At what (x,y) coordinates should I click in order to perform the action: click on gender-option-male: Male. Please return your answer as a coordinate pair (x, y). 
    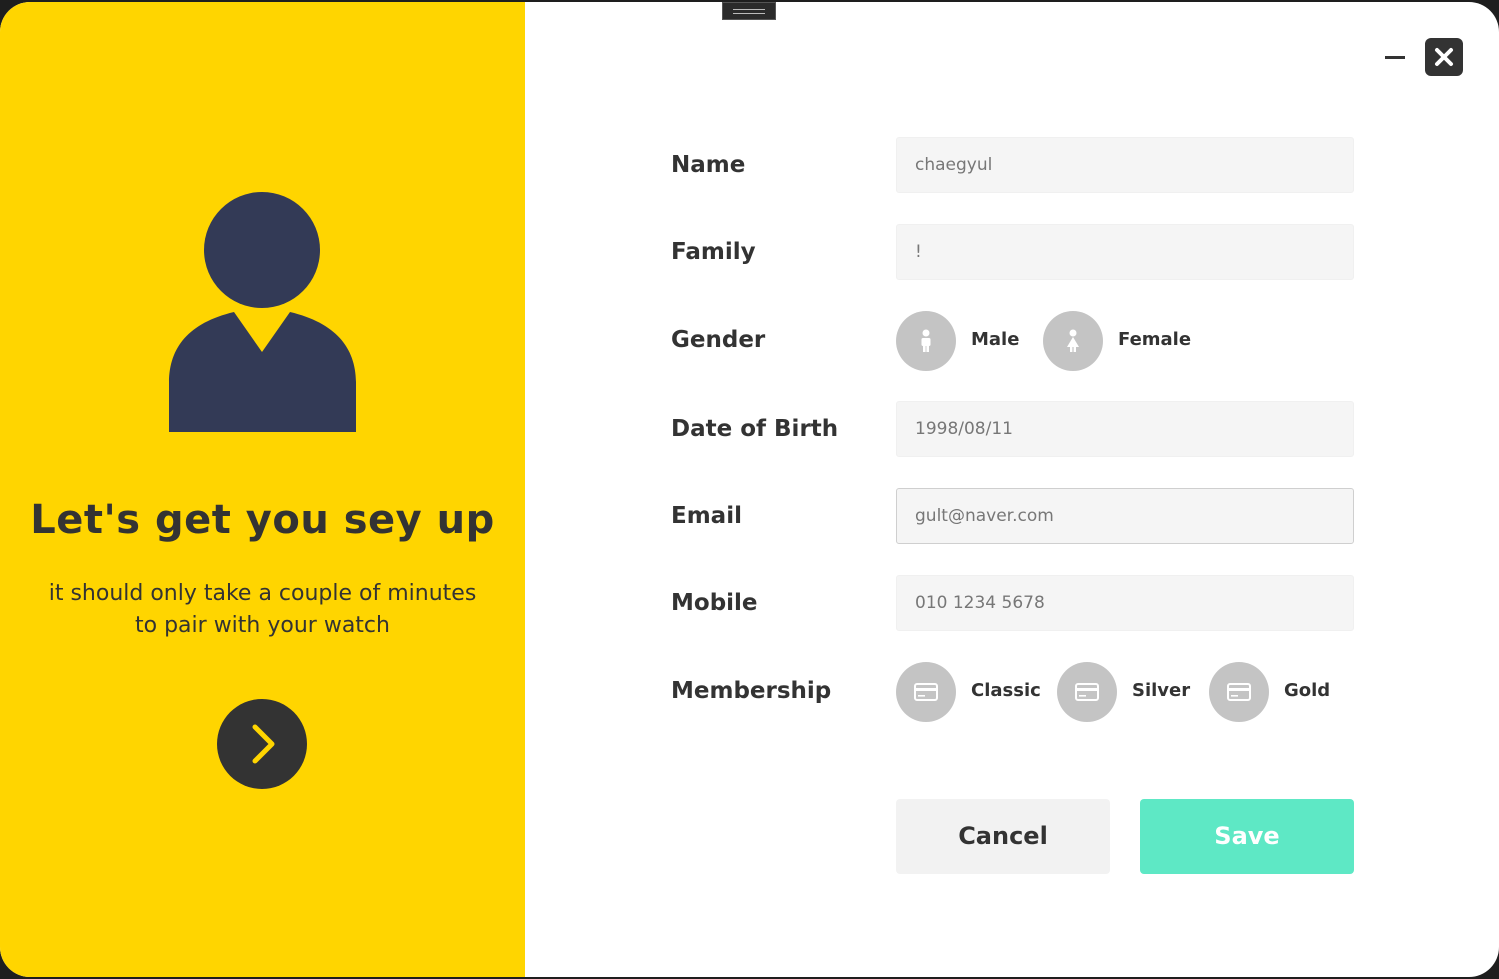
    Looking at the image, I should click on (961, 341).